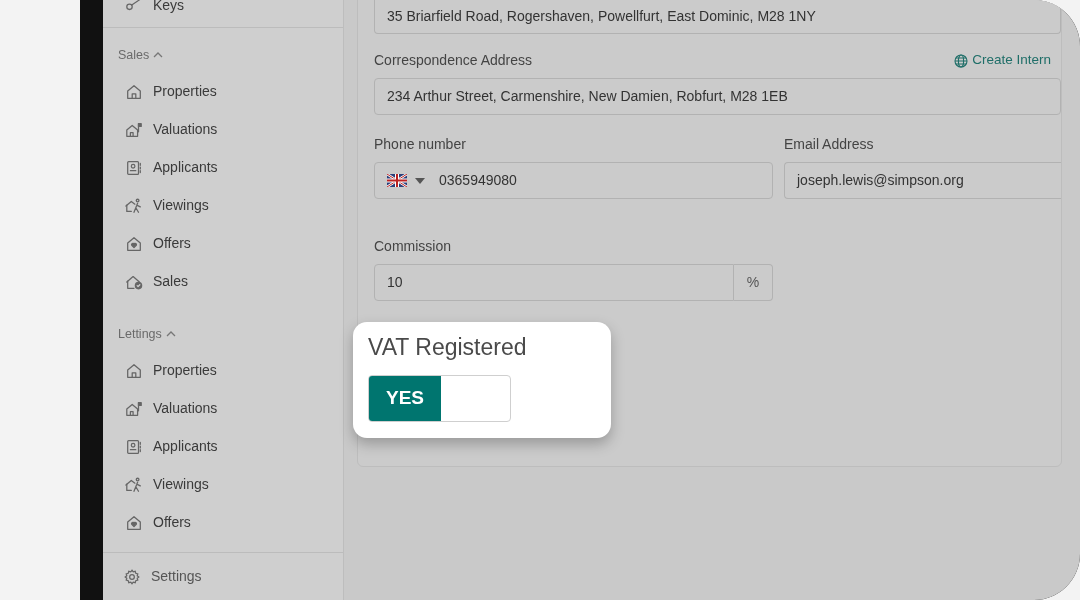  Describe the element at coordinates (1002, 60) in the screenshot. I see `create-link: Create Intern` at that location.